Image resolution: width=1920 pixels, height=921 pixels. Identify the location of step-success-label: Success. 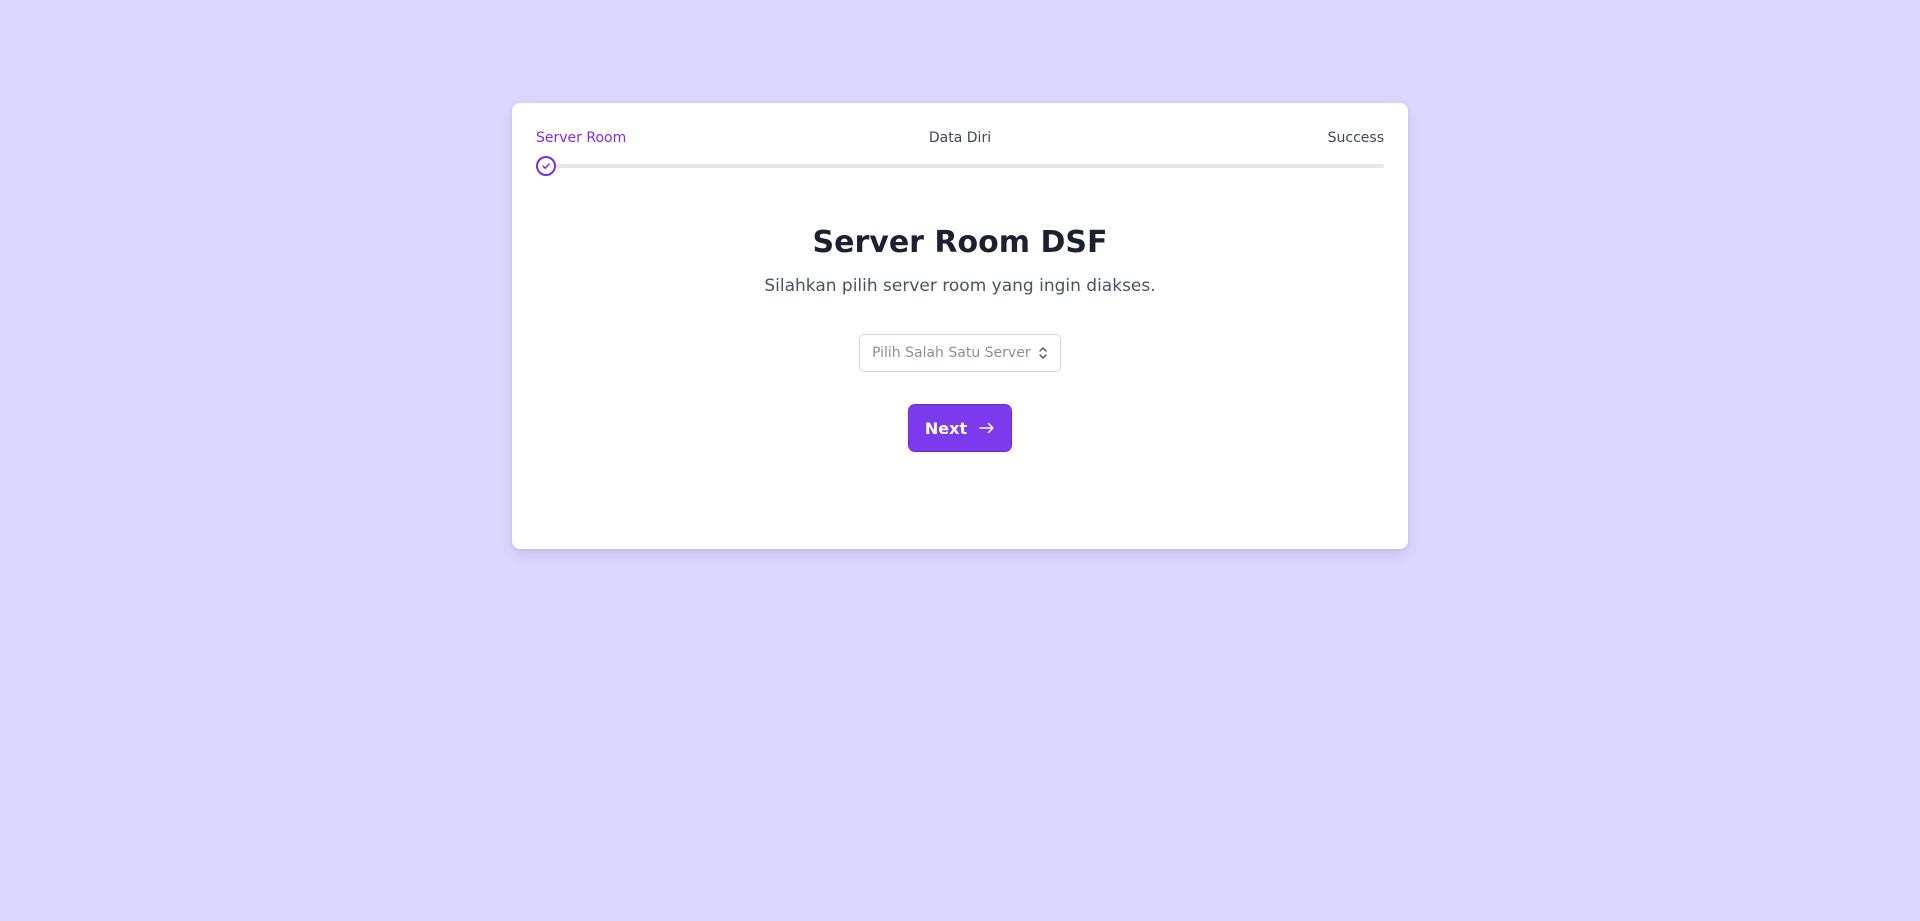
(1355, 138).